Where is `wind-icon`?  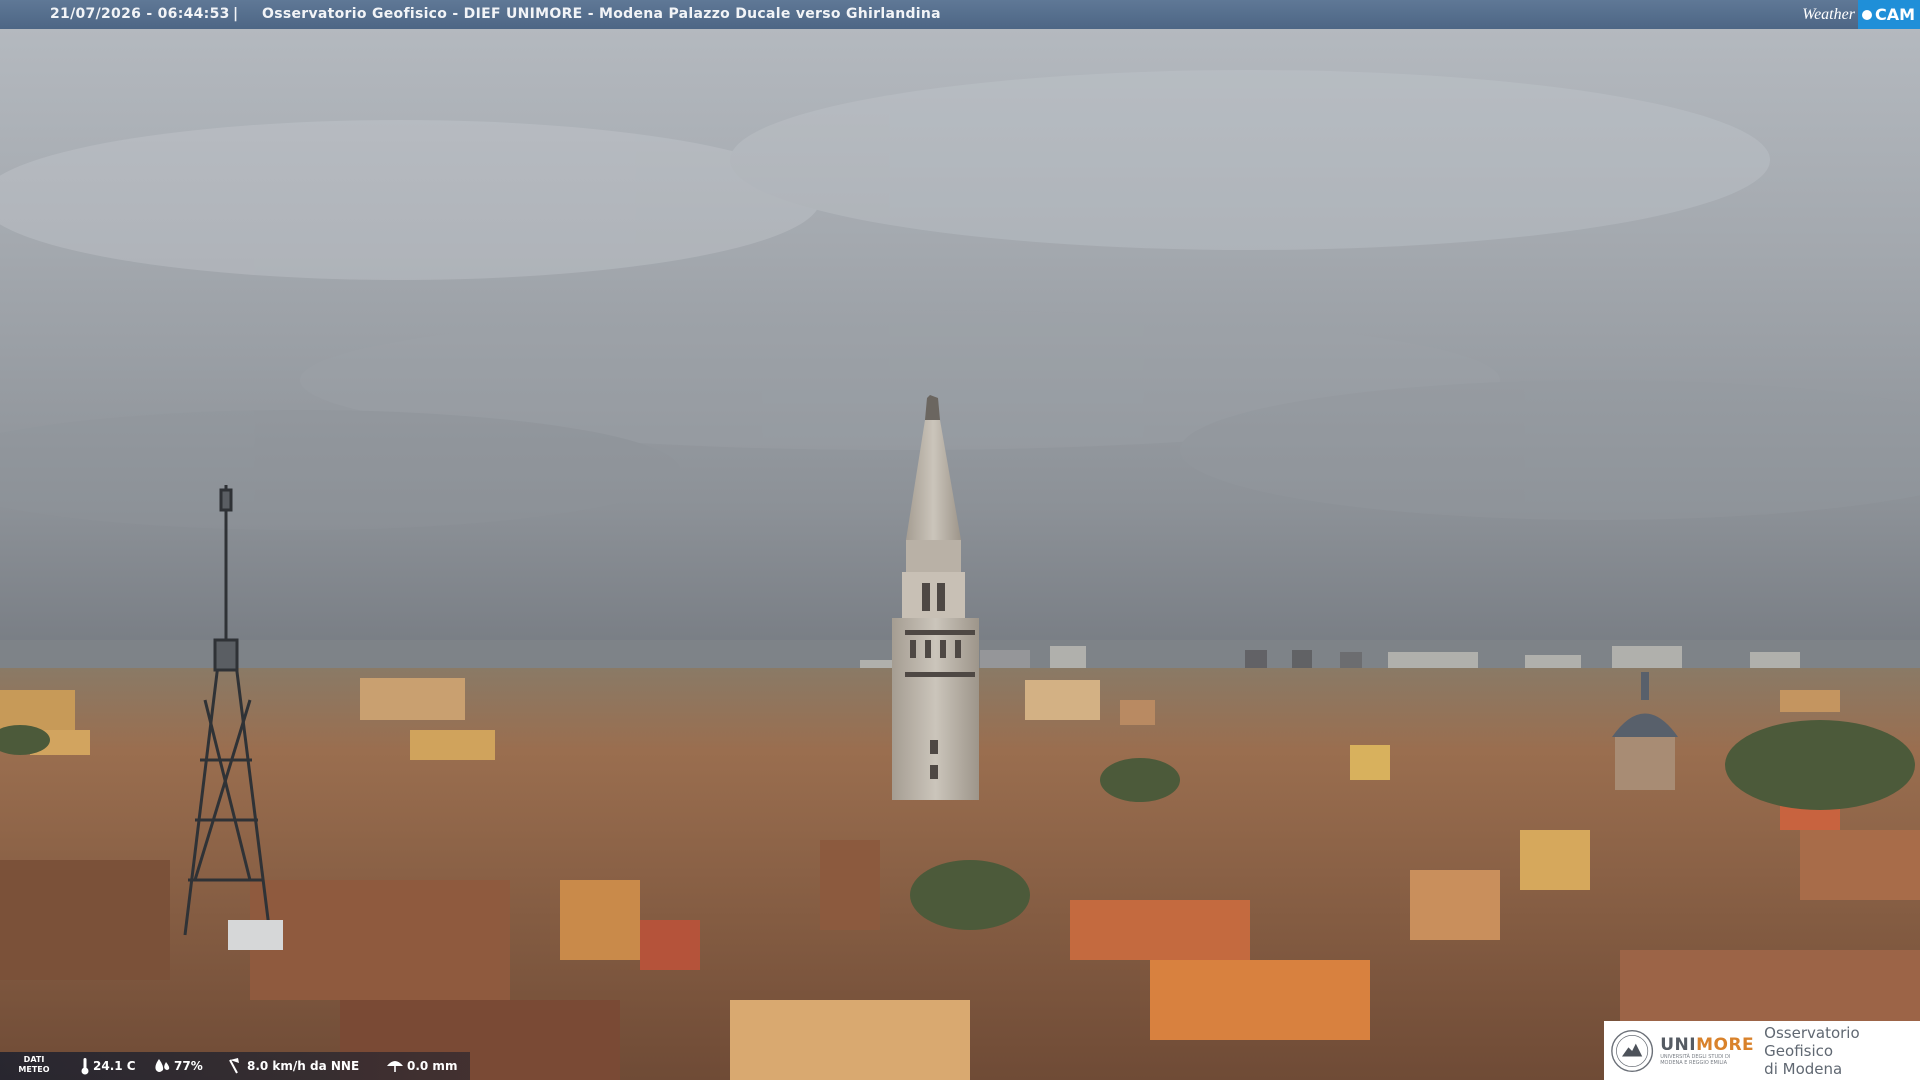
wind-icon is located at coordinates (234, 1066).